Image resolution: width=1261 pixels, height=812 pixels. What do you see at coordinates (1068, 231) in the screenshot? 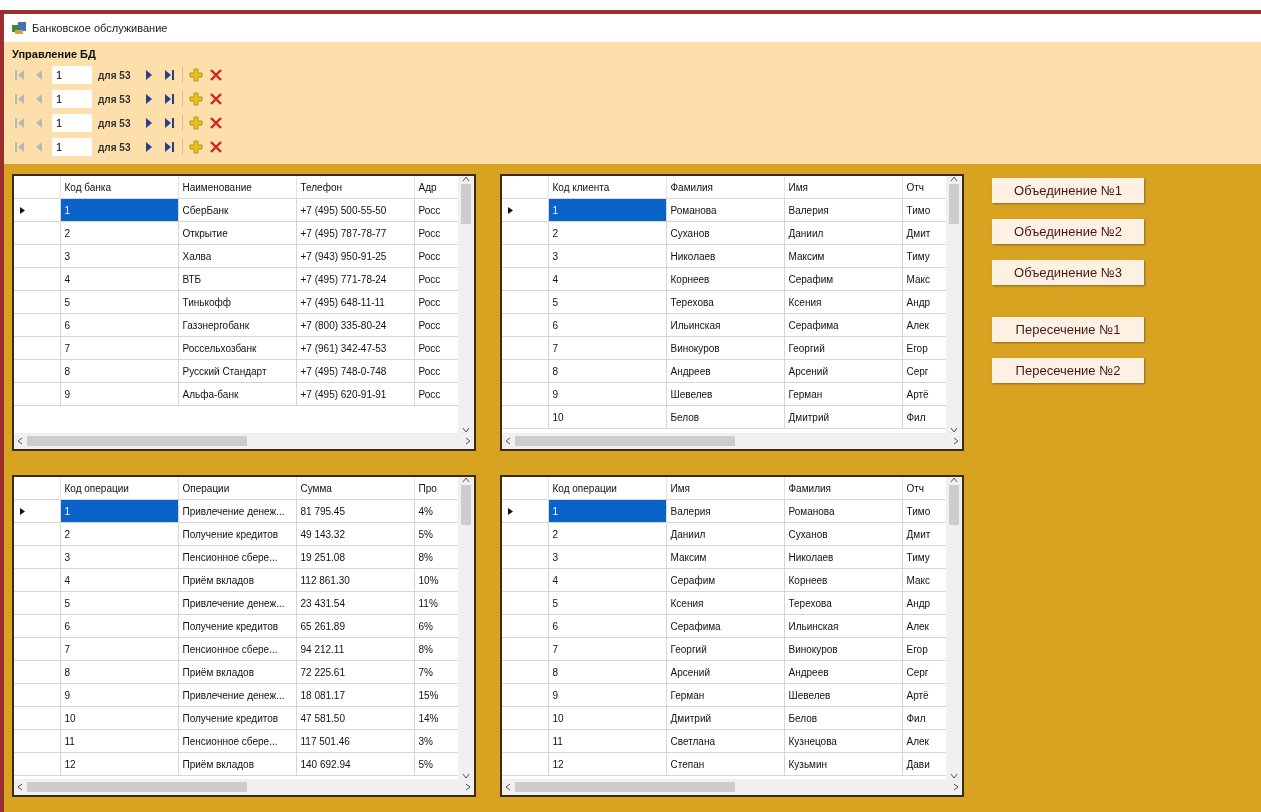
I see `action-button: Объединение №2` at bounding box center [1068, 231].